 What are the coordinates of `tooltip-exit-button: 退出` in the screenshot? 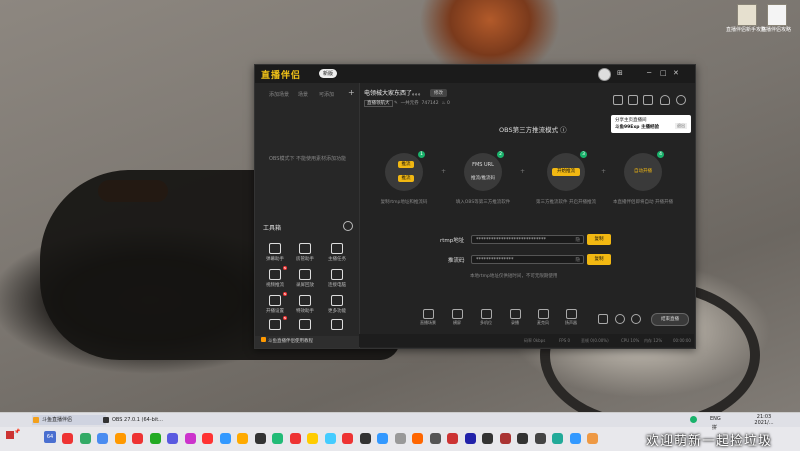 It's located at (681, 126).